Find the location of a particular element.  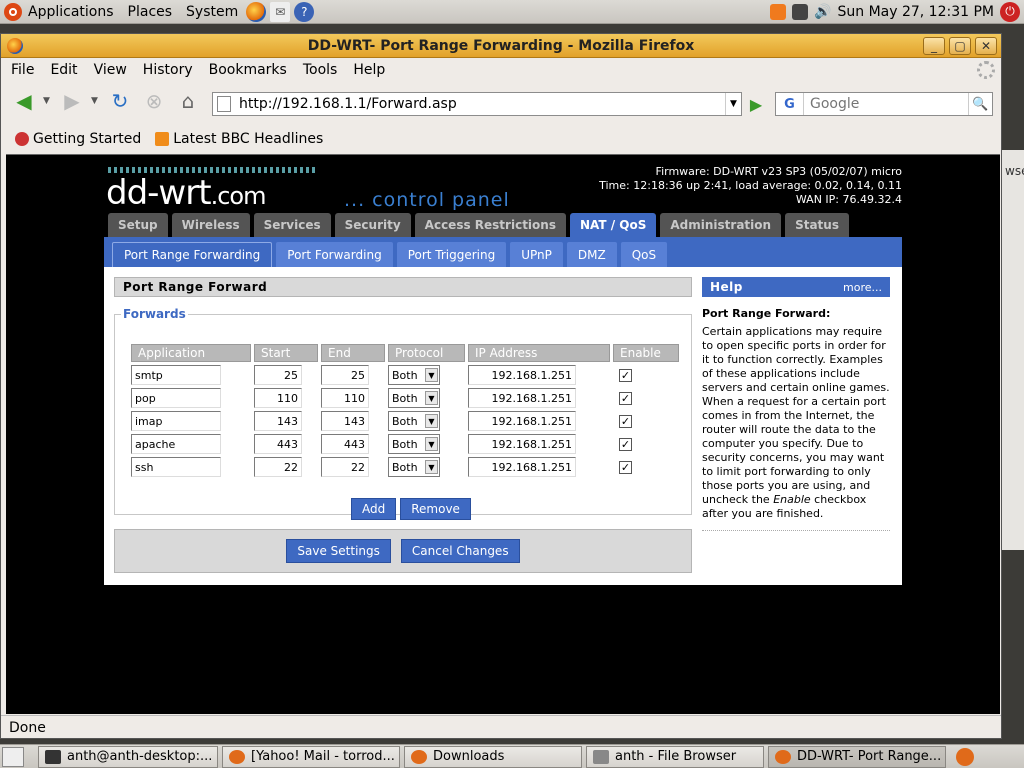

add-button: Add is located at coordinates (374, 509).